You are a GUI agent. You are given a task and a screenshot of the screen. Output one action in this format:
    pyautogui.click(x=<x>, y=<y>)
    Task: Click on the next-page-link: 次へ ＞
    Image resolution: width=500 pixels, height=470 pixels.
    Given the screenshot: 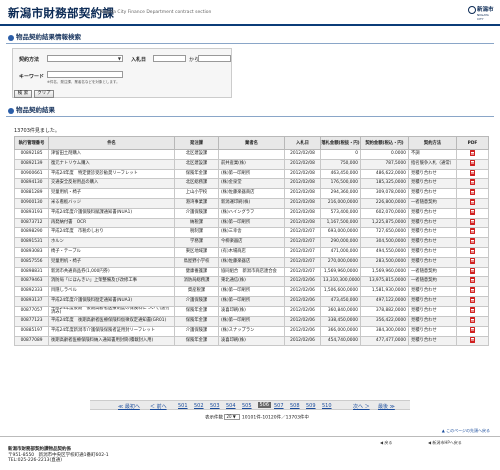 What is the action you would take?
    pyautogui.click(x=361, y=406)
    